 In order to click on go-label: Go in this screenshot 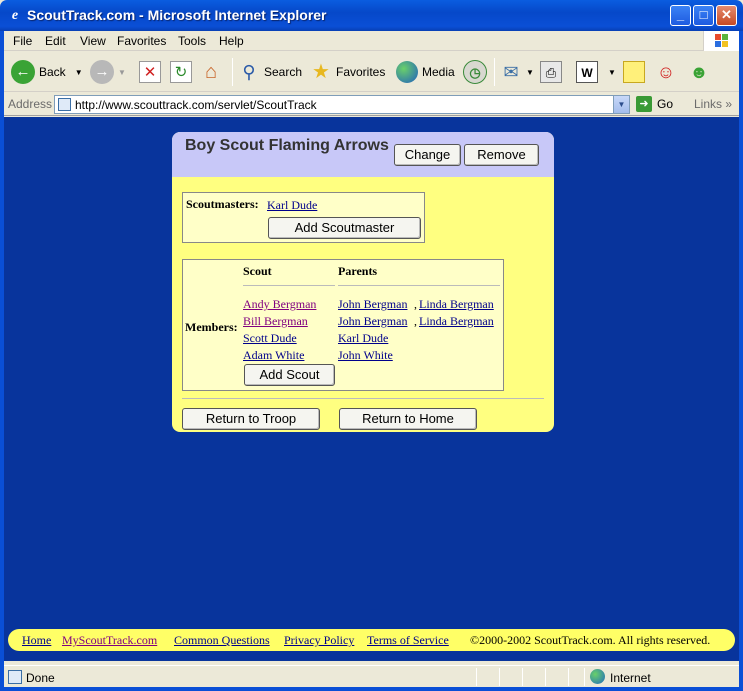, I will do `click(665, 104)`.